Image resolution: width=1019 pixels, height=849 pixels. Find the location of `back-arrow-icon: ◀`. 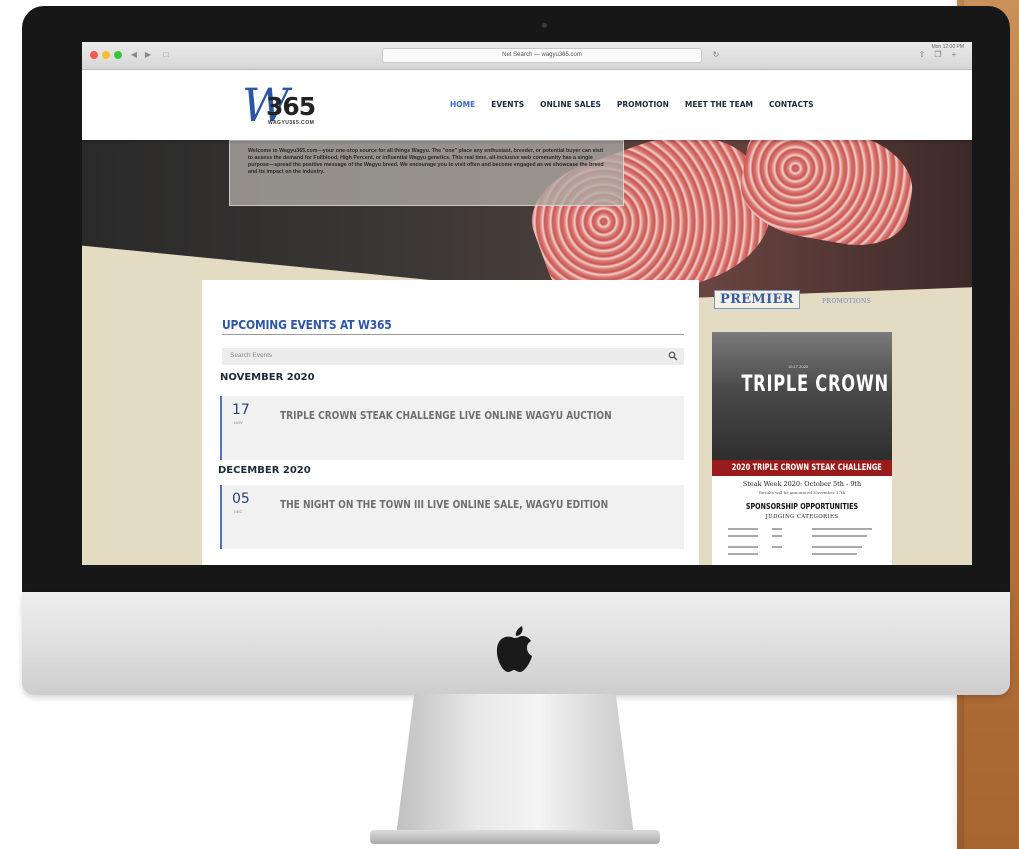

back-arrow-icon: ◀ is located at coordinates (134, 55).